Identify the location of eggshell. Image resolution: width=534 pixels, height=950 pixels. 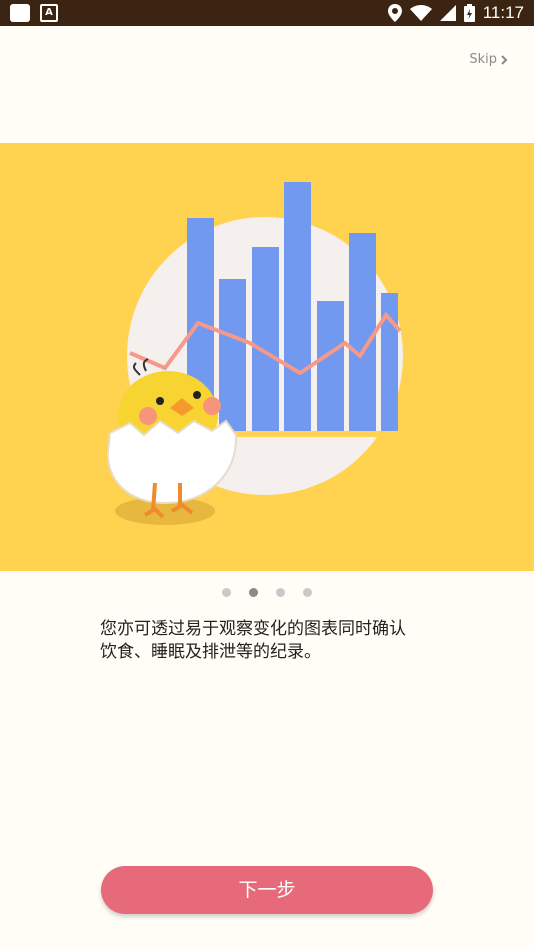
(172, 462).